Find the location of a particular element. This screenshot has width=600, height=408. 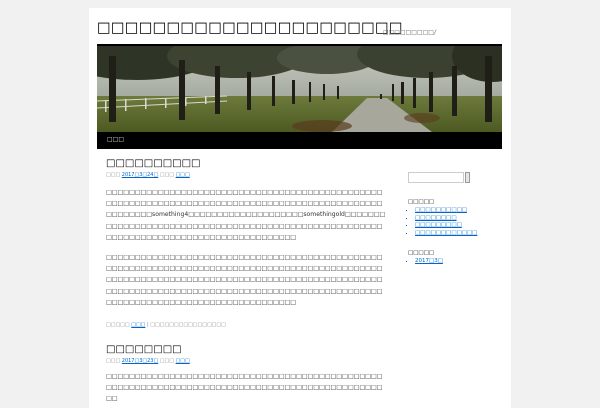

post-meta: □□□ 2017□3□24□ □□□ □□□ is located at coordinates (246, 175).